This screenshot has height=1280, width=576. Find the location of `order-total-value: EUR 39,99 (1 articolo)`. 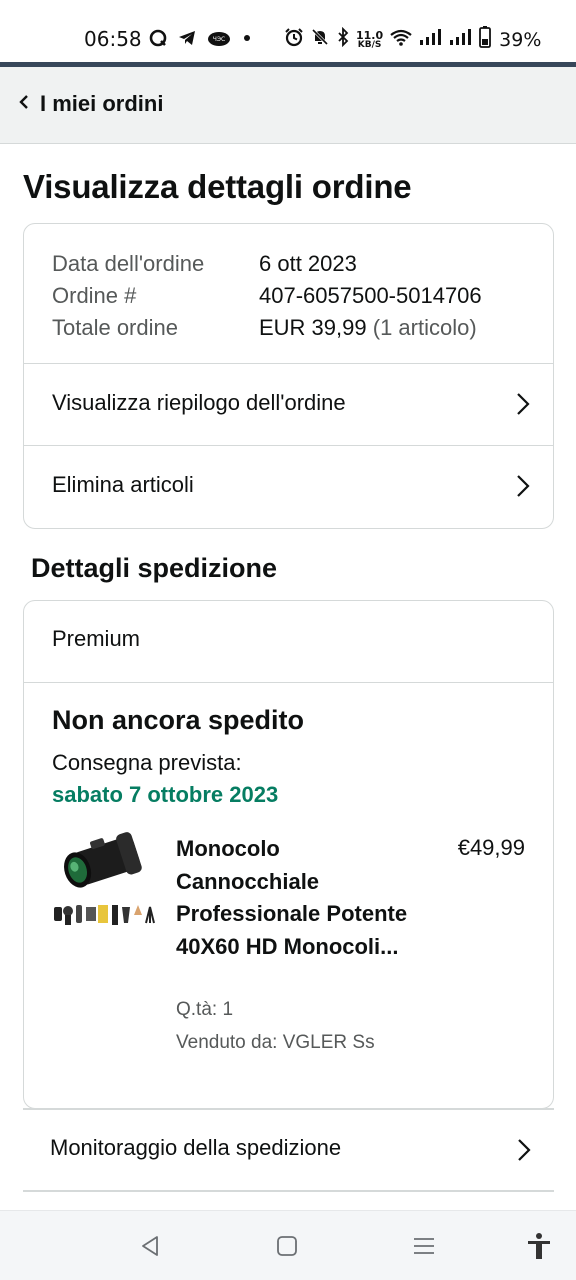

order-total-value: EUR 39,99 (1 articolo) is located at coordinates (368, 328).